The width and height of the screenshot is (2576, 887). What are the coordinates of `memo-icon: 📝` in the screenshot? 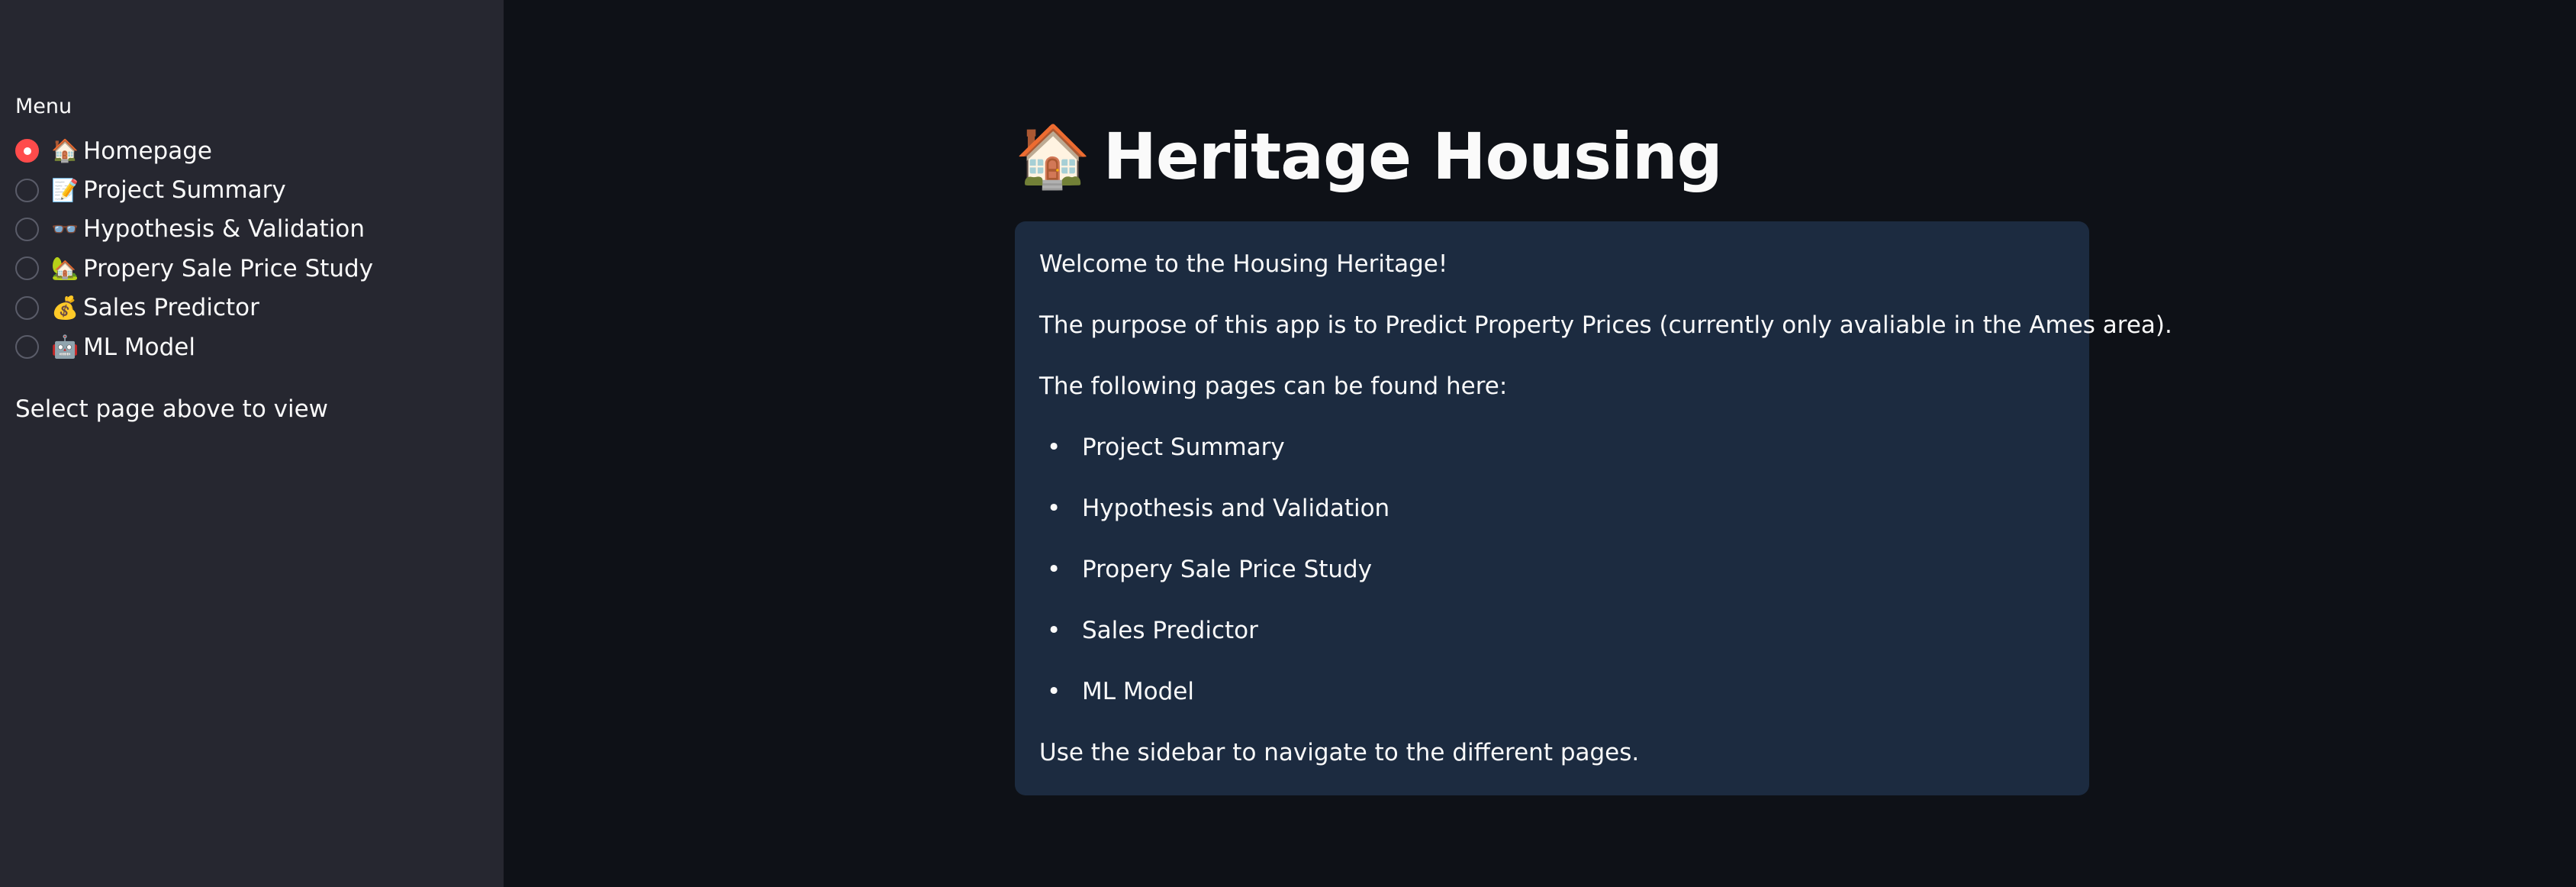 It's located at (65, 189).